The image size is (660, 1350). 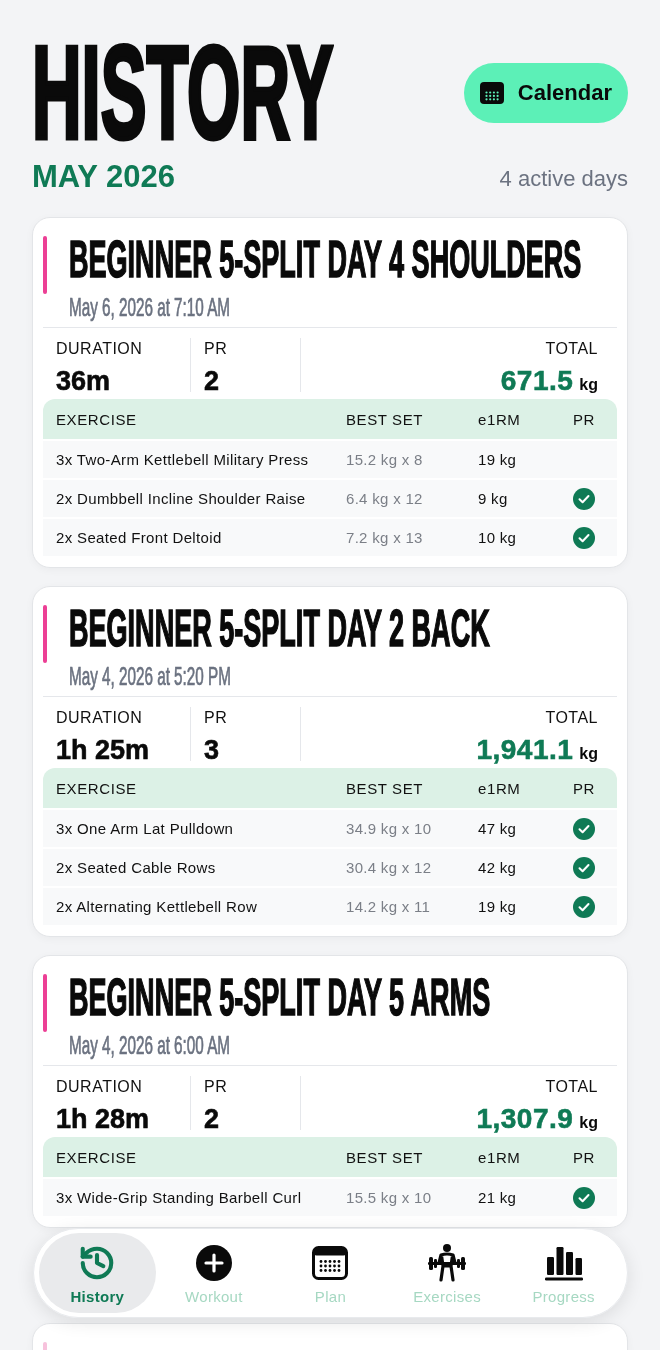 I want to click on workout-title: BEGINNER 5-SPLIT DAY 2 BACK, so click(x=279, y=629).